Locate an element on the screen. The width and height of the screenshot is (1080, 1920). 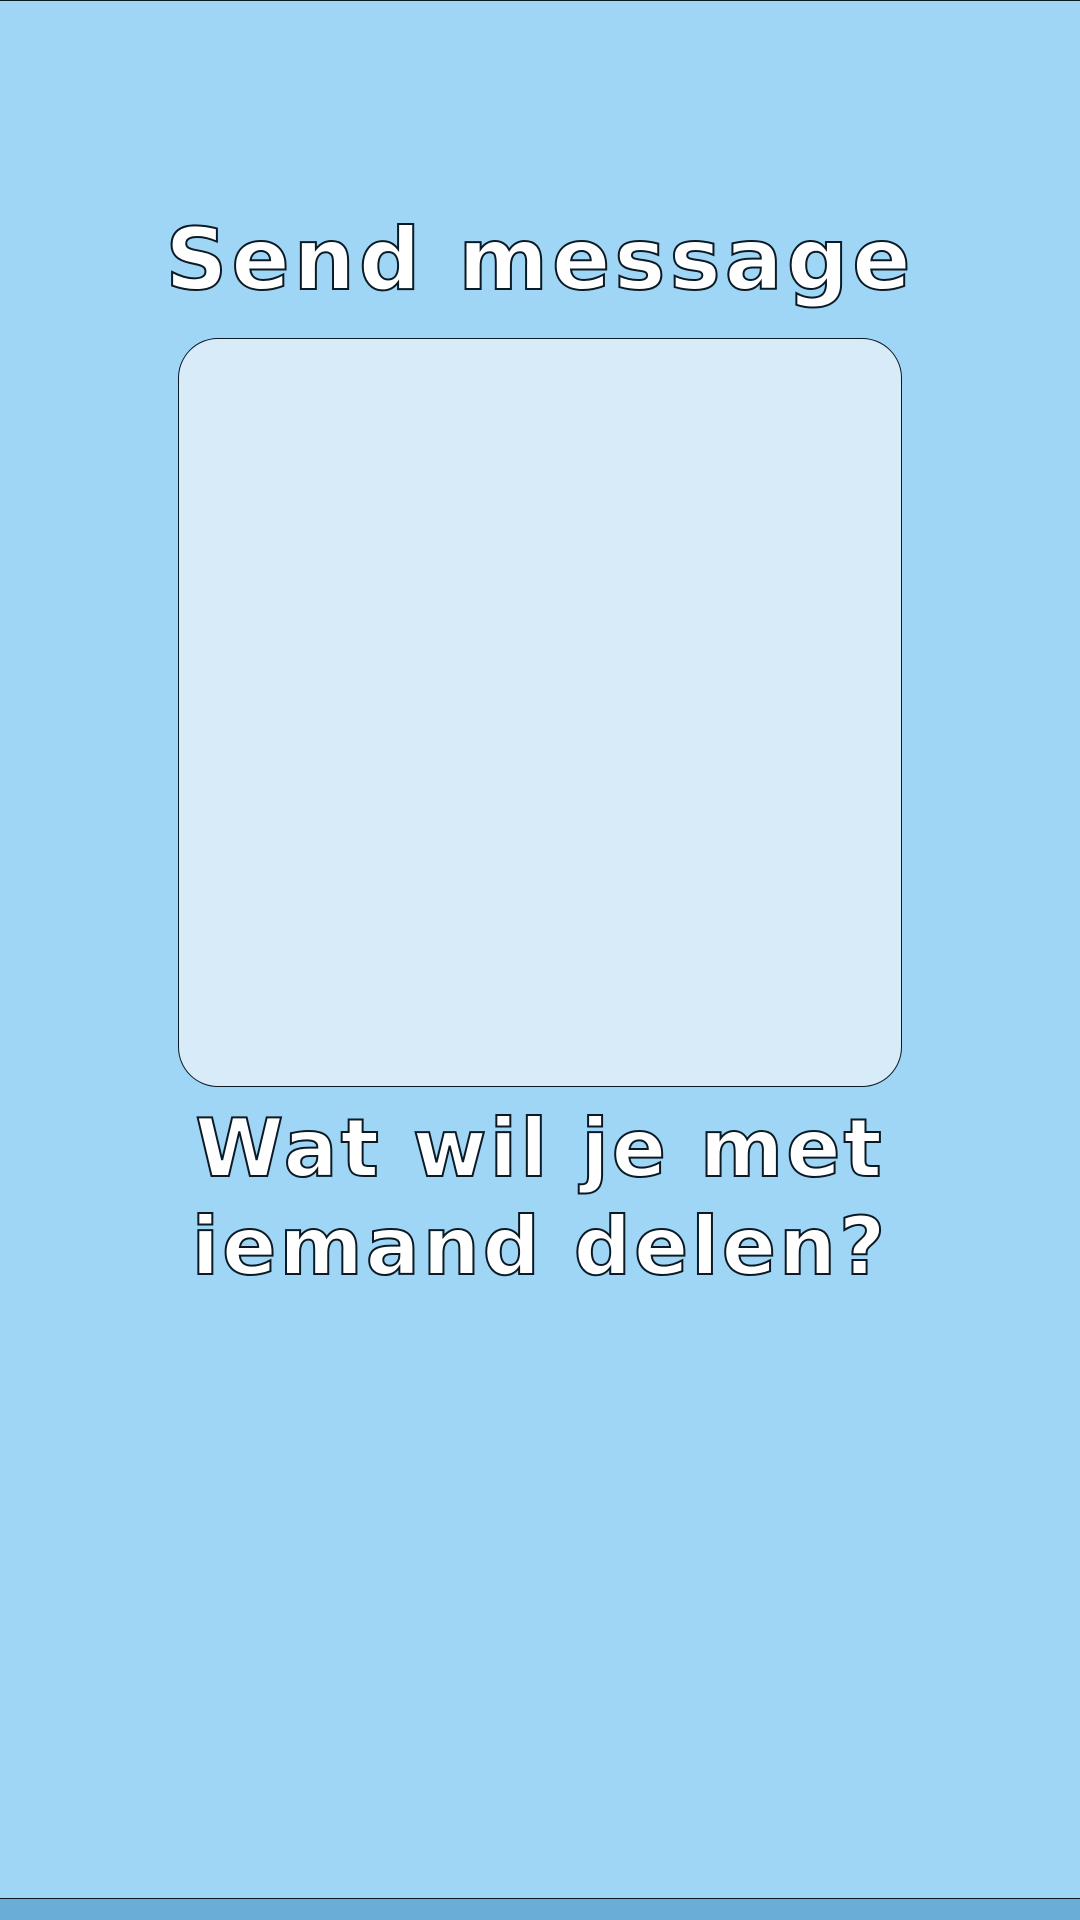
prompt-line-2: iemand delen? is located at coordinates (540, 1246).